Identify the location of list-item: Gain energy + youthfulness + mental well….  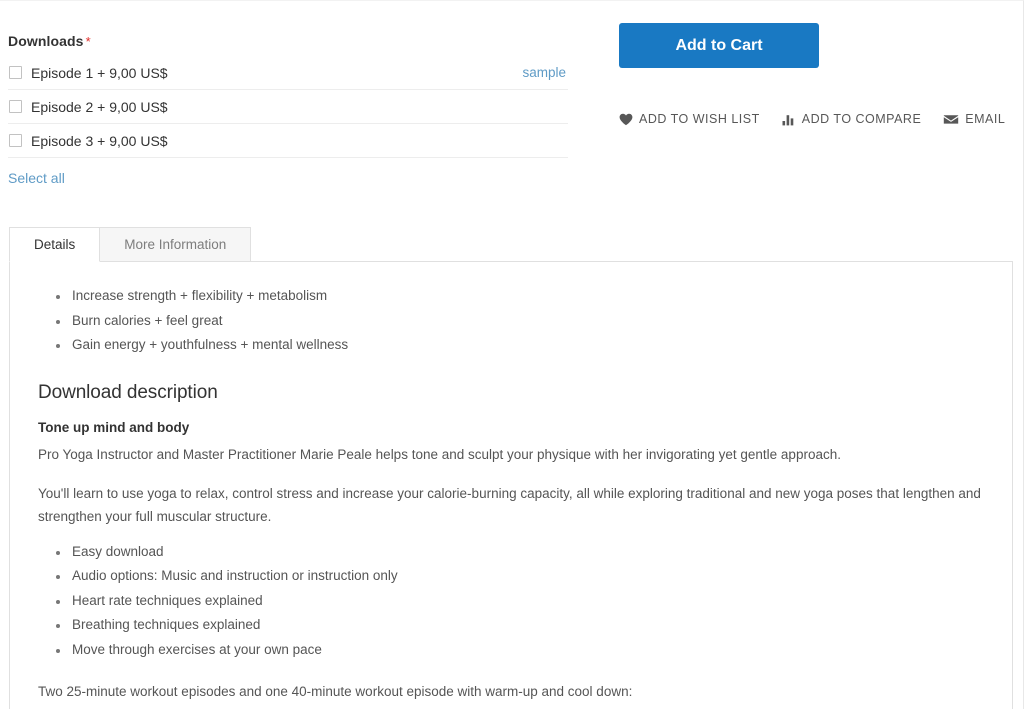
(527, 345).